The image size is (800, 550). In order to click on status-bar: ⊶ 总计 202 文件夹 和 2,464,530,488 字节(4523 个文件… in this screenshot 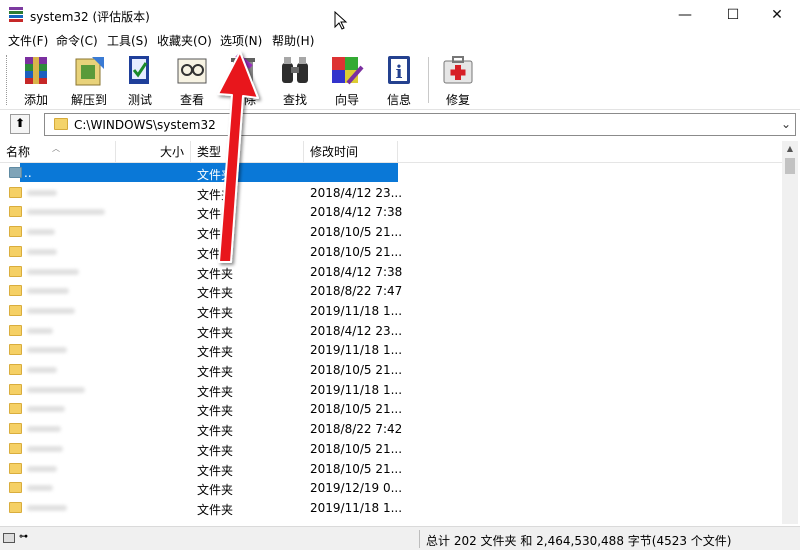, I will do `click(400, 538)`.